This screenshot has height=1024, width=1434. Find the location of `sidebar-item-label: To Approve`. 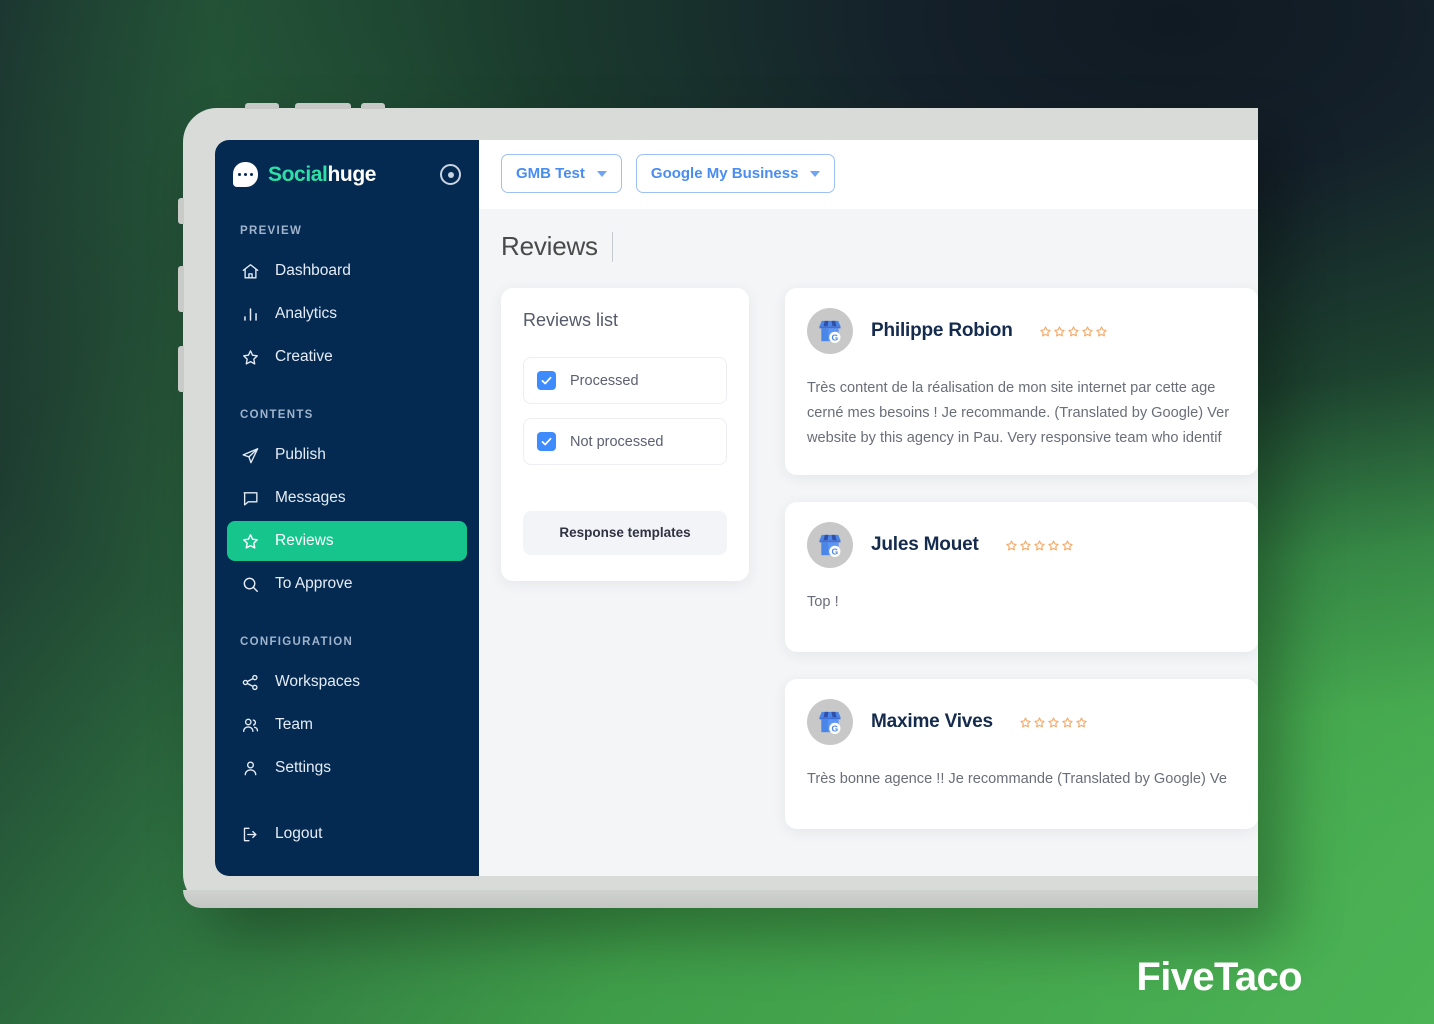

sidebar-item-label: To Approve is located at coordinates (314, 583).